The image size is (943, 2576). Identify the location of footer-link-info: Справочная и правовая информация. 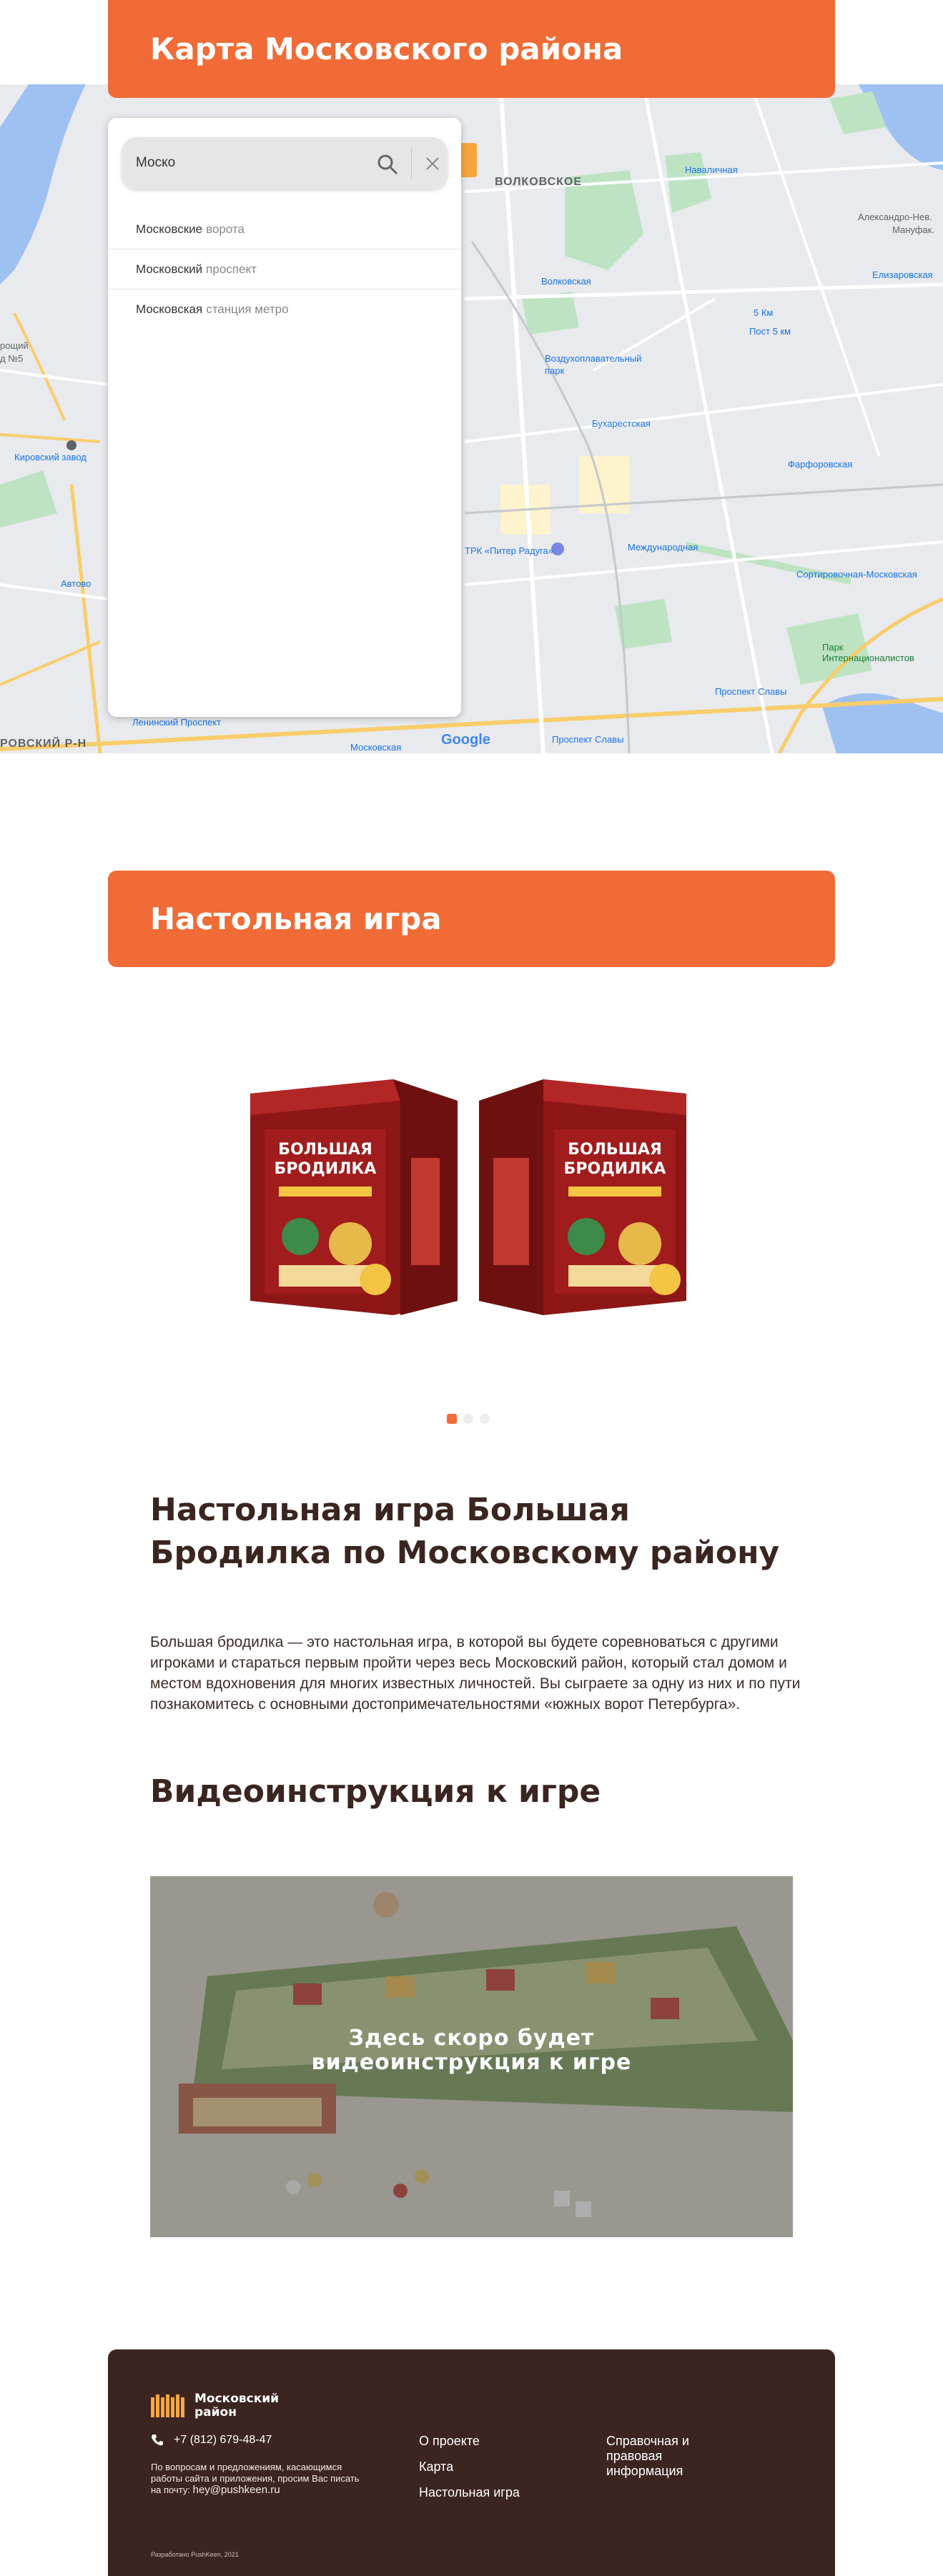
(663, 2456).